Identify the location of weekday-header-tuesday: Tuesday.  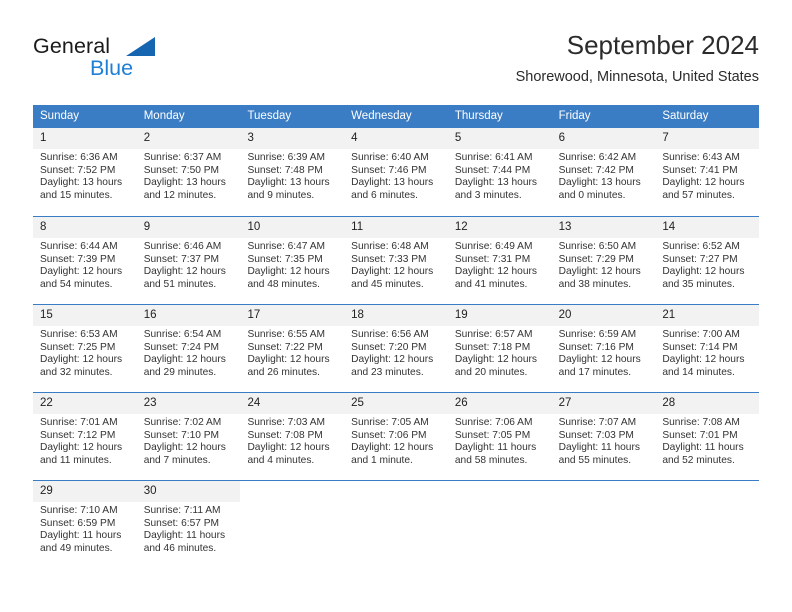
(269, 116).